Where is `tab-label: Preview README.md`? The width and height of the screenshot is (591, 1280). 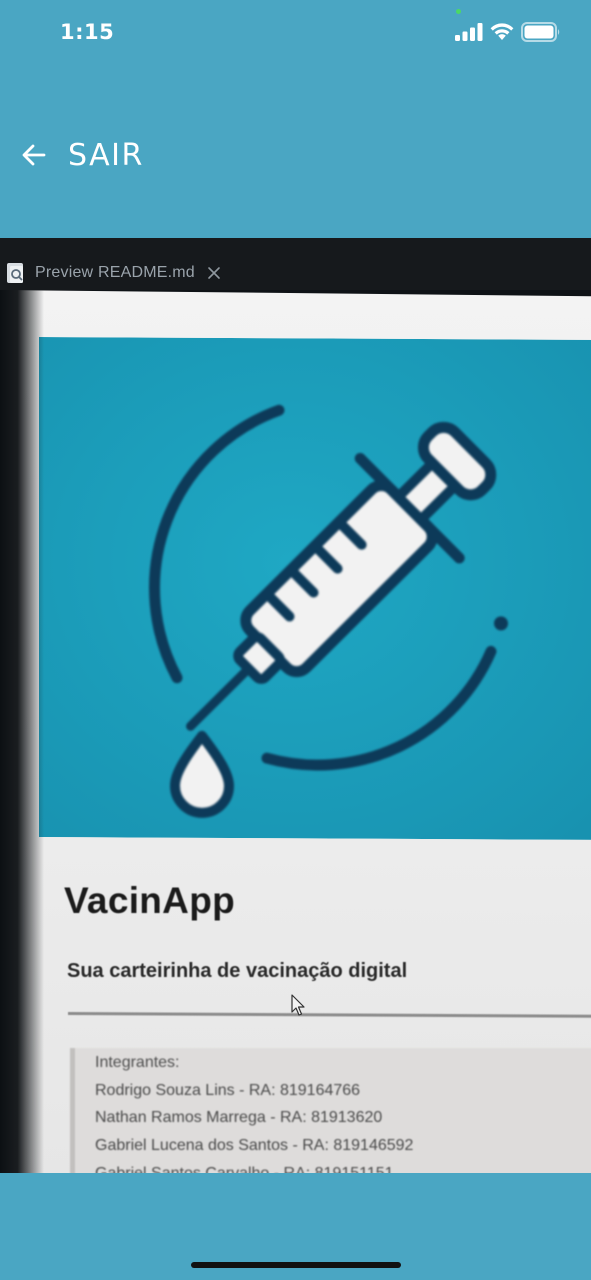 tab-label: Preview README.md is located at coordinates (115, 272).